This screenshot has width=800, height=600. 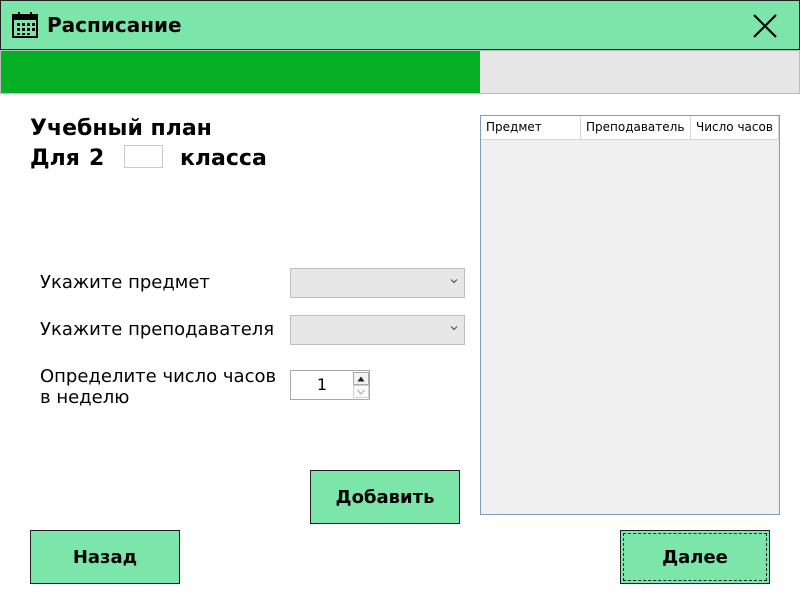 I want to click on add-button: Добавить, so click(x=385, y=497).